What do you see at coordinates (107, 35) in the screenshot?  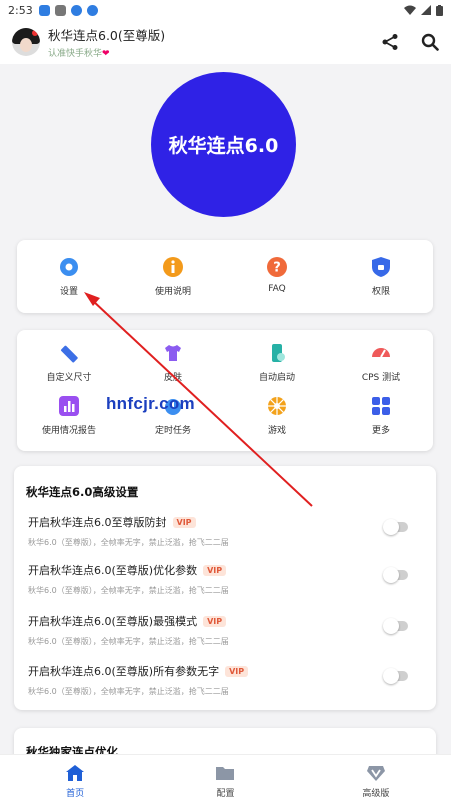 I see `app-title: 秋华连点6.0(至尊版)` at bounding box center [107, 35].